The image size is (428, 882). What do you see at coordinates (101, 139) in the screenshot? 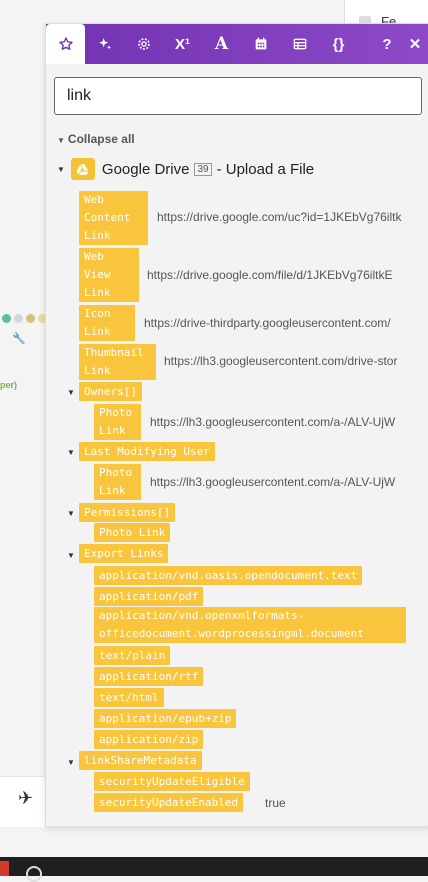
I see `collapse-all-label: Collapse all` at bounding box center [101, 139].